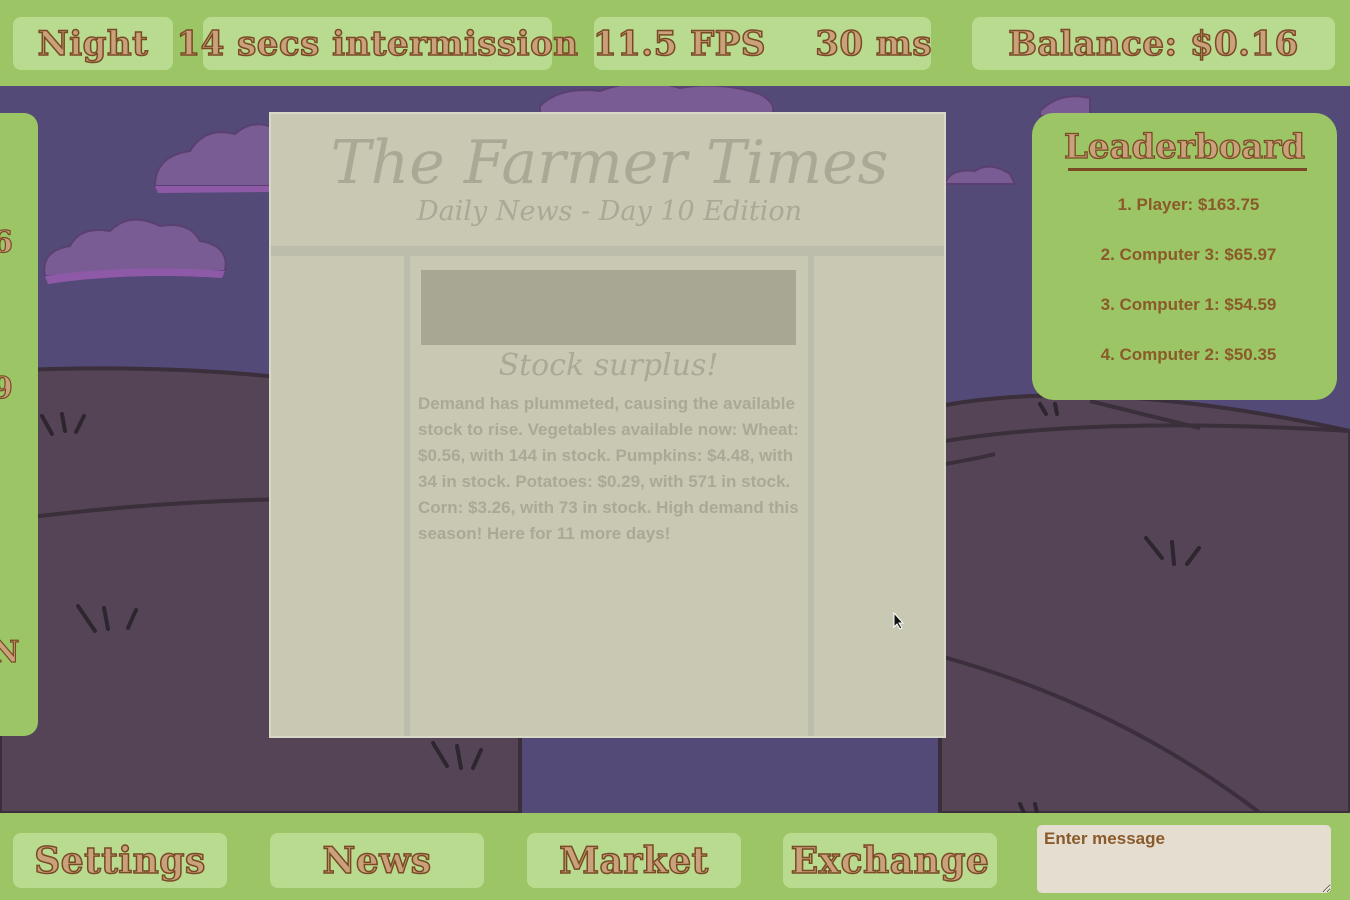 The width and height of the screenshot is (1350, 900). I want to click on balance-display: Balance: $0.16, so click(1153, 43).